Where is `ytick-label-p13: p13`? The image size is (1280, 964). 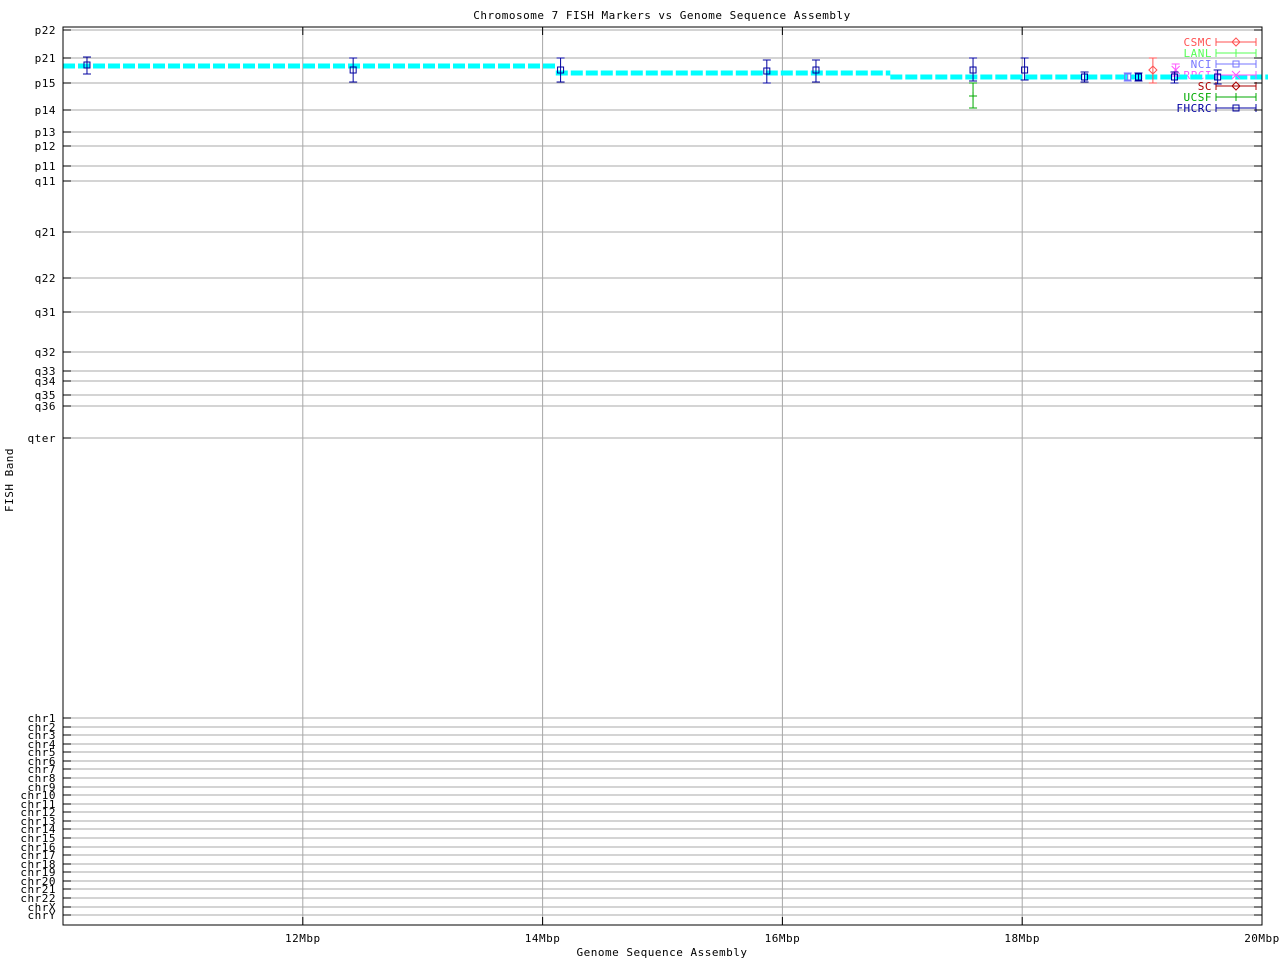
ytick-label-p13: p13 is located at coordinates (45, 132).